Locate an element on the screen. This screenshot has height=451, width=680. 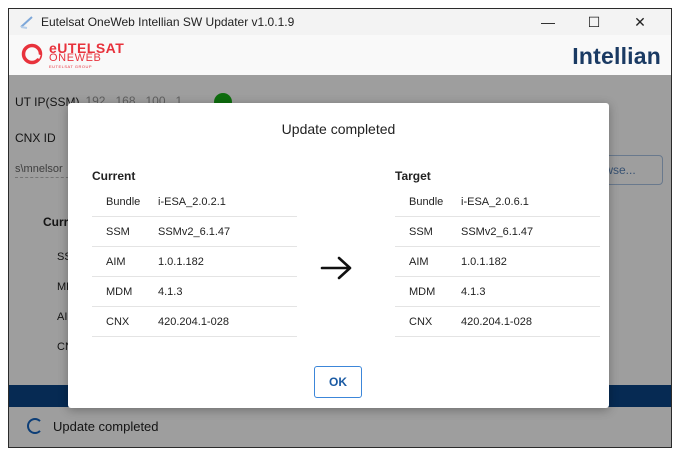
table-row: Bundle i-ESA_2.0.6.1 is located at coordinates (497, 202).